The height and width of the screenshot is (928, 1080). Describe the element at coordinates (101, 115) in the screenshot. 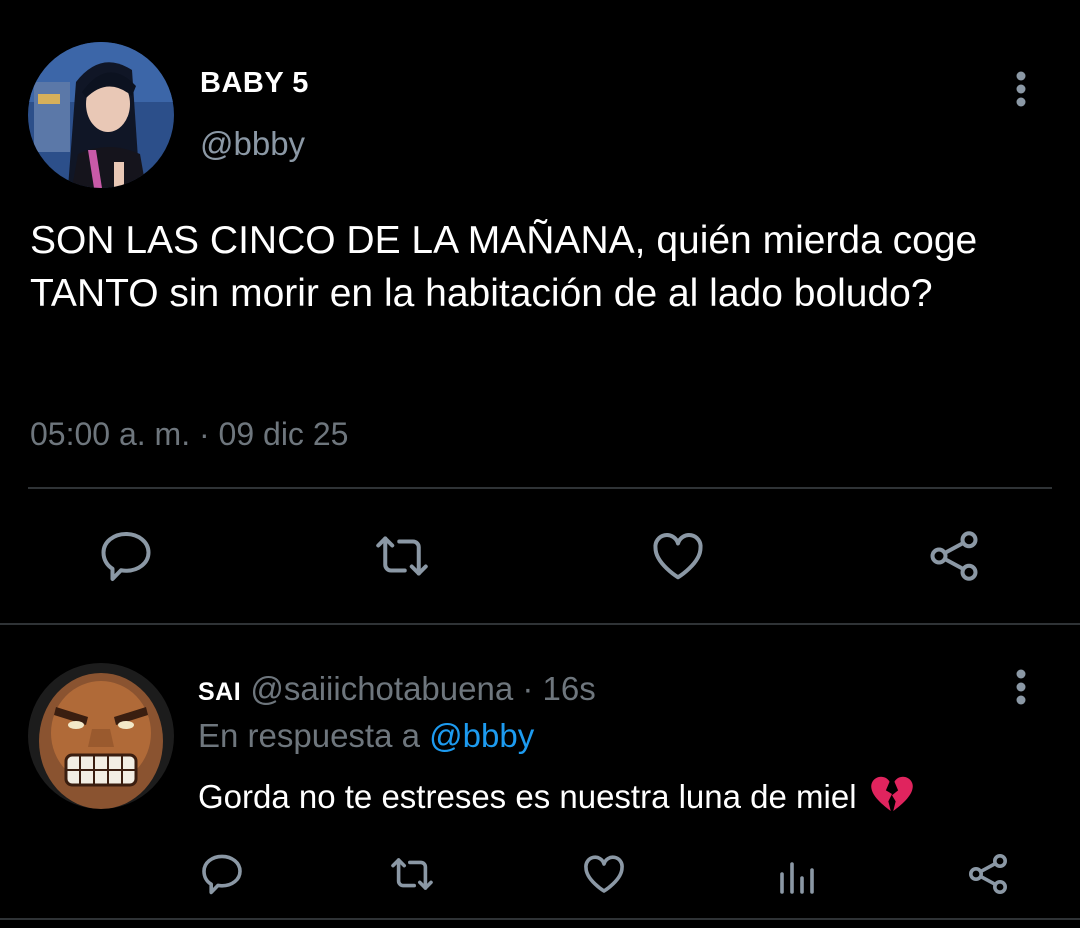

I see `author-avatar` at that location.